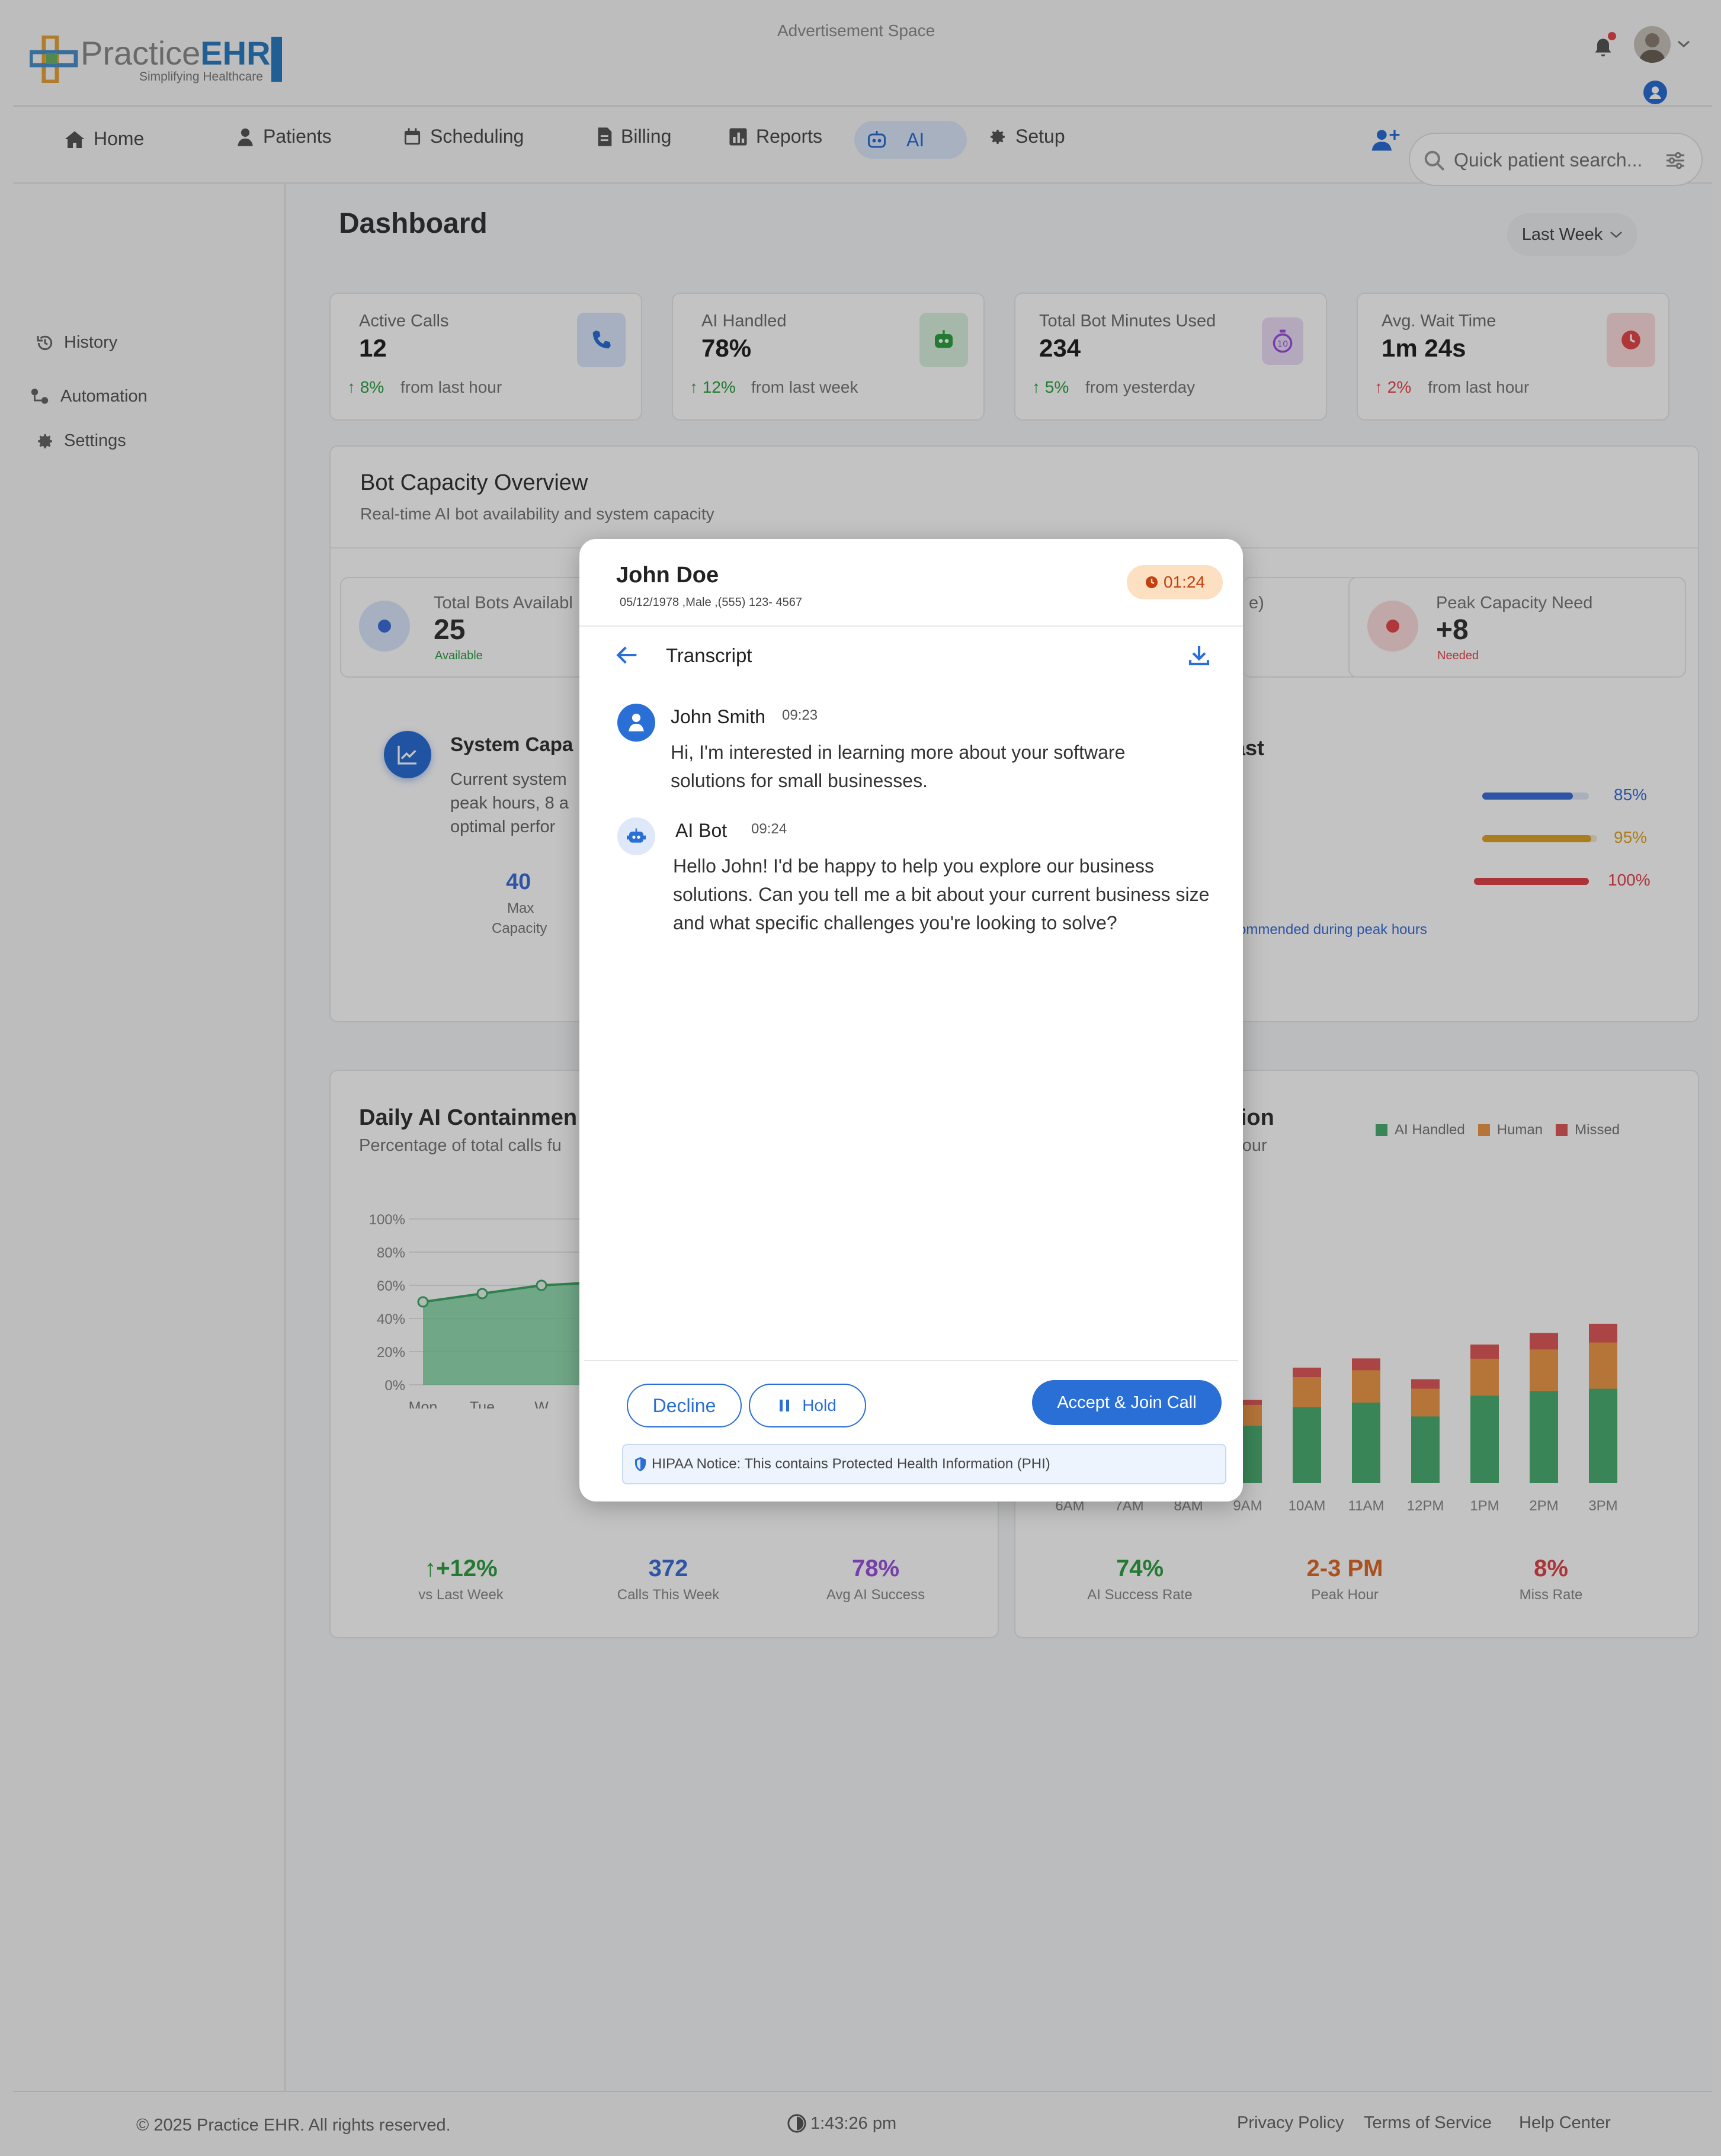 The width and height of the screenshot is (1721, 2156). I want to click on patient-name: John Doe, so click(667, 575).